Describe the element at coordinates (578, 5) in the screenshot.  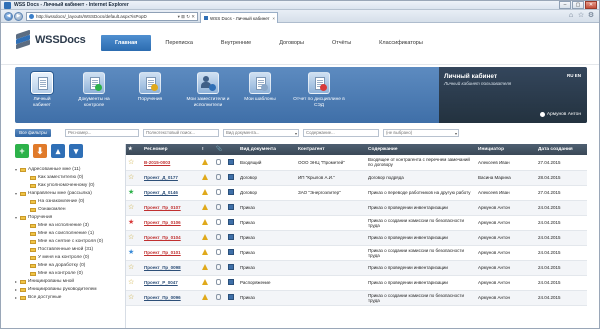
I see `maximize-button: ▢` at that location.